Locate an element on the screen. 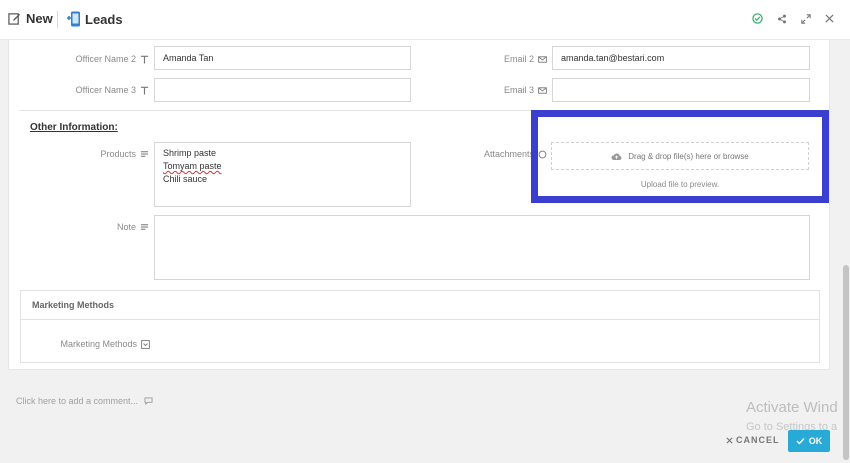  module-title: Leads is located at coordinates (95, 19).